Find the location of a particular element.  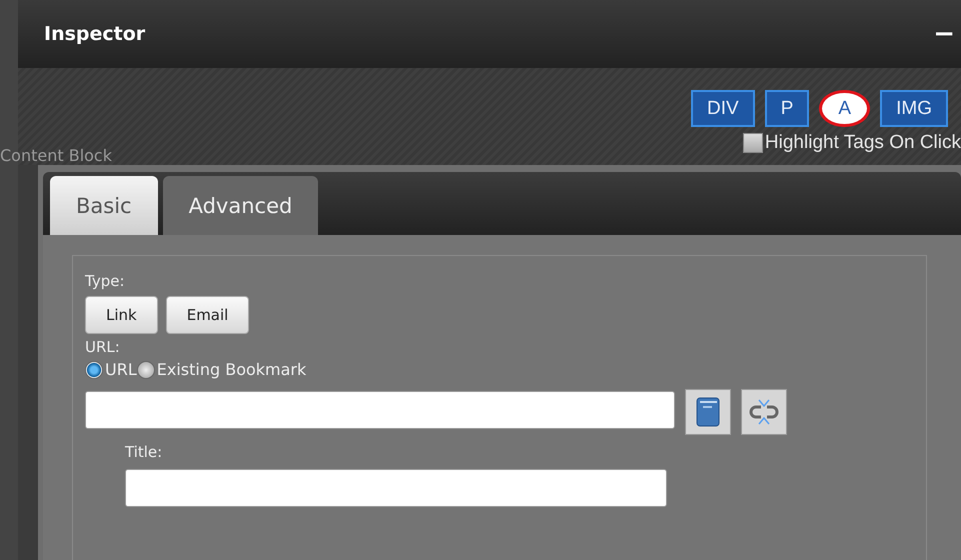

title-label: Title: is located at coordinates (144, 452).